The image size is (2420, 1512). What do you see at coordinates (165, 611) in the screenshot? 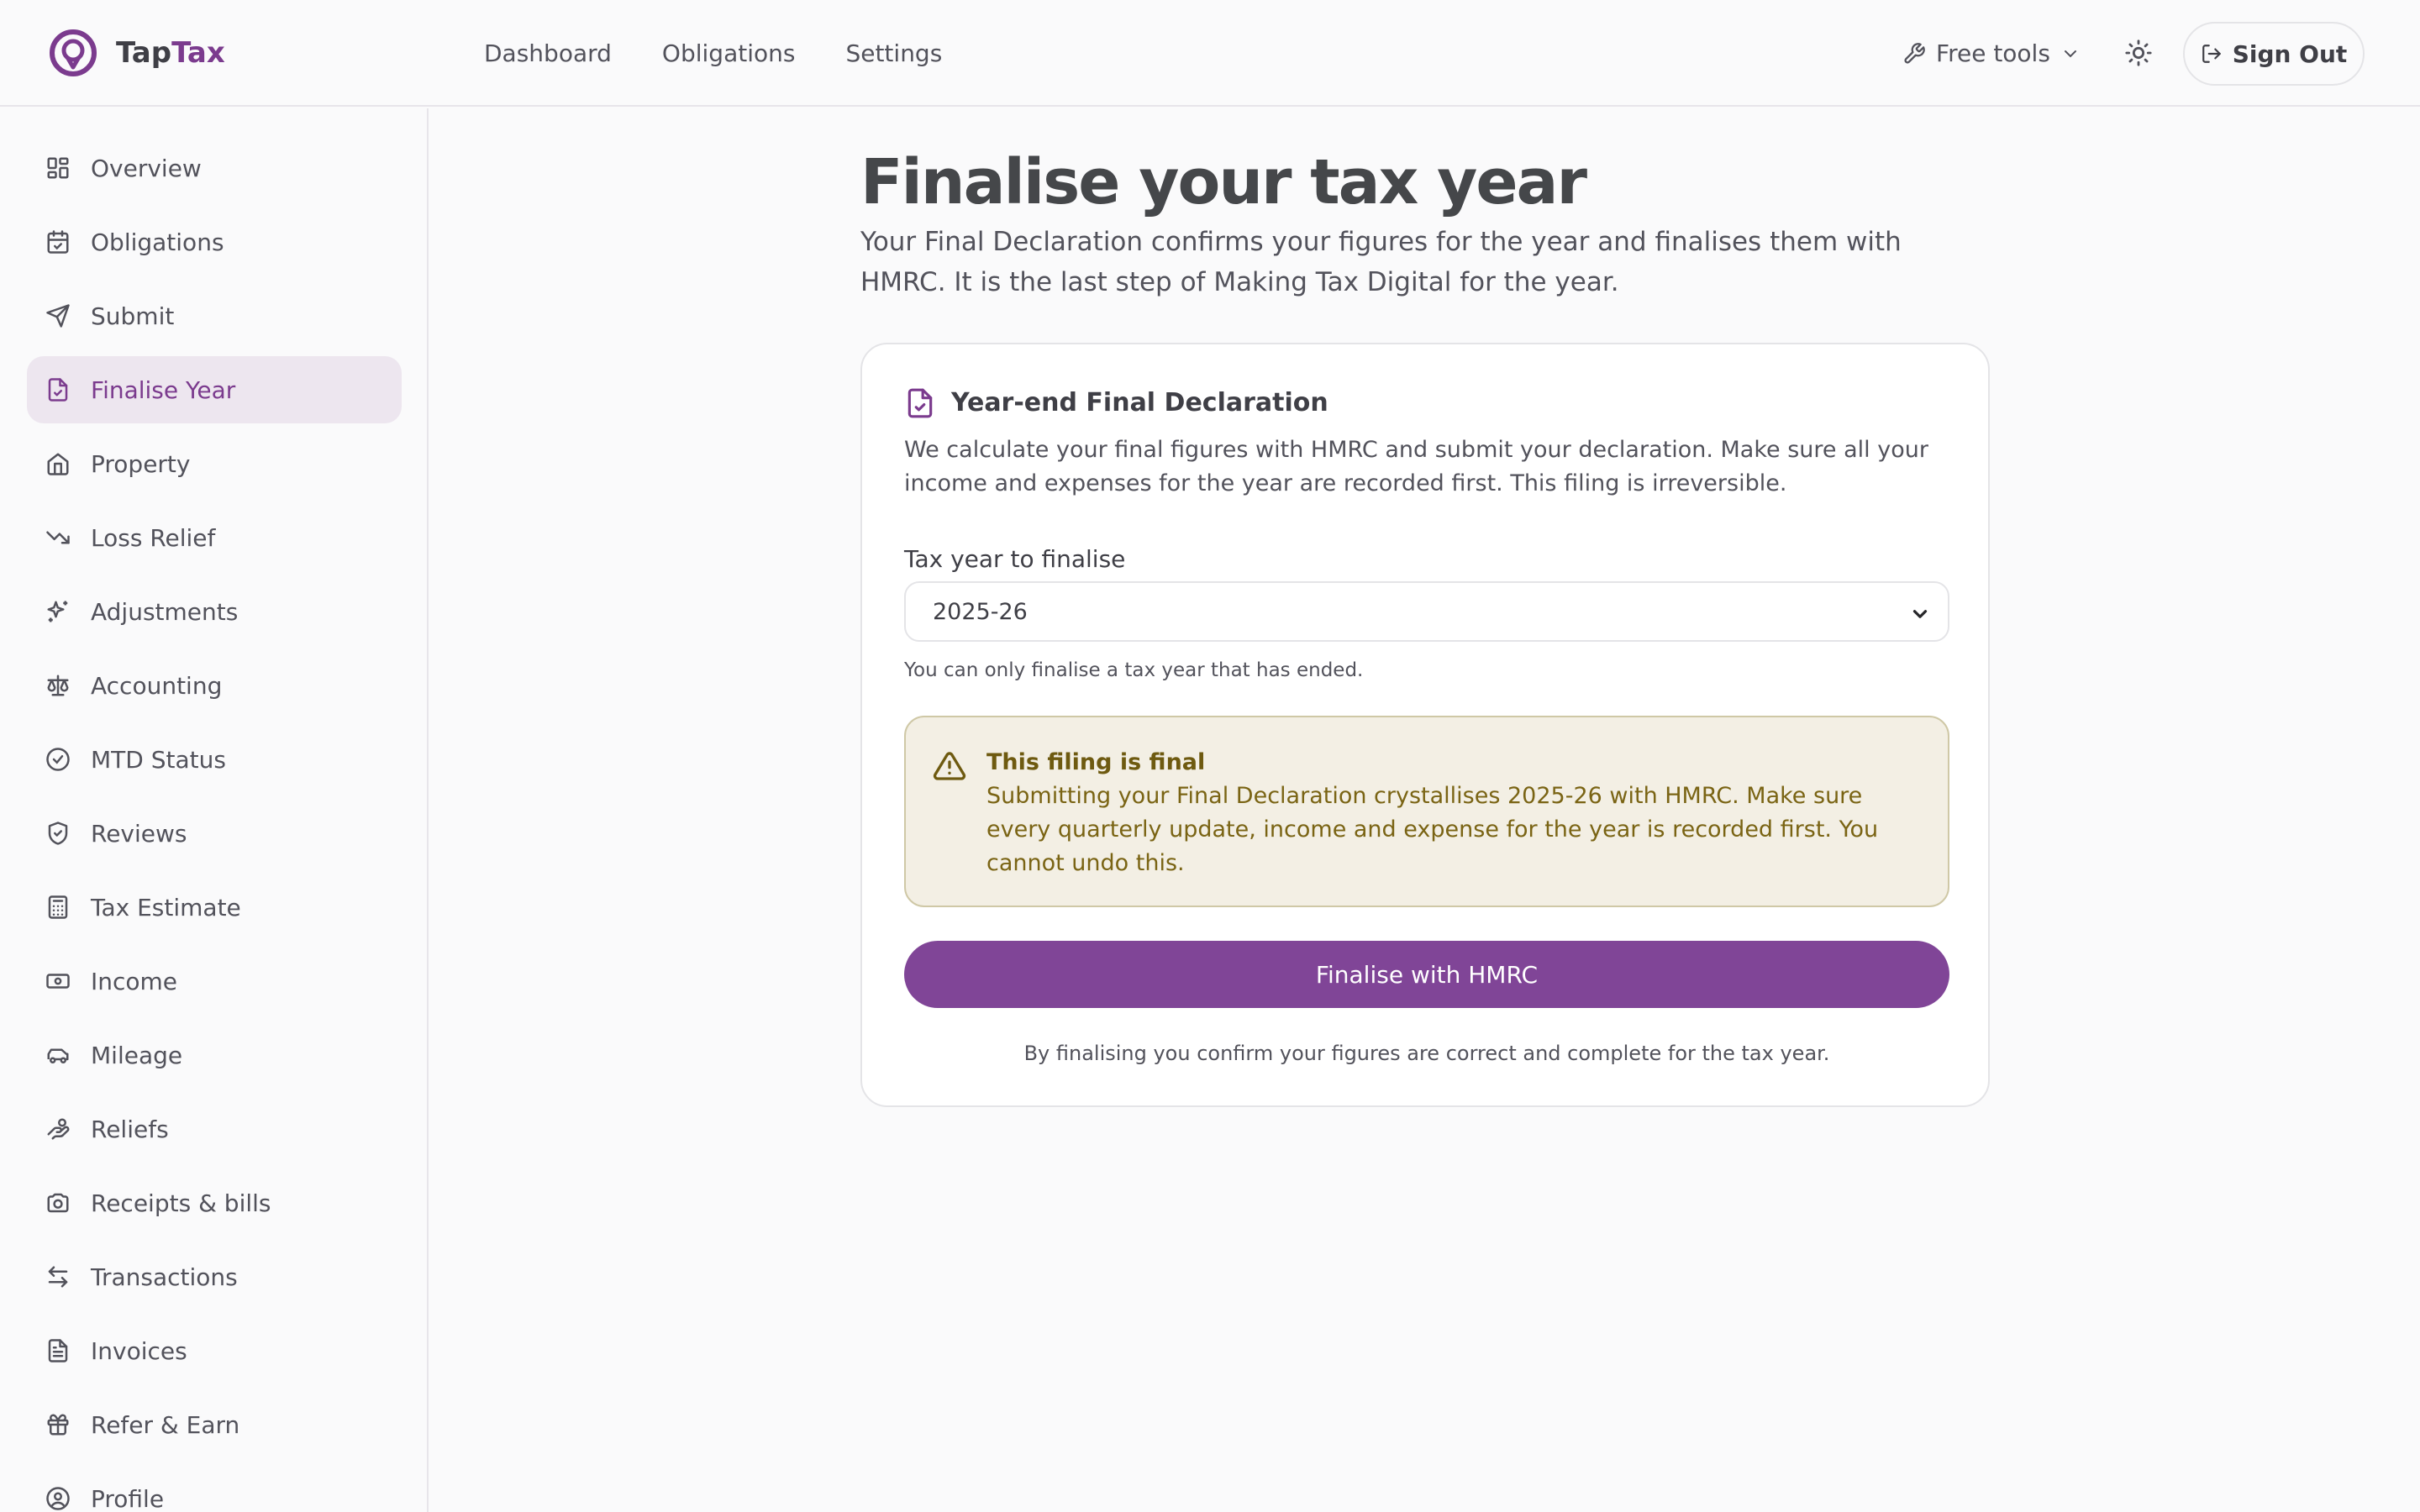
I see `sidebar-item-label: Adjustments` at bounding box center [165, 611].